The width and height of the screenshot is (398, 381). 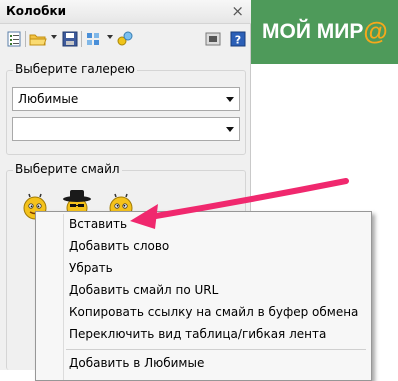 What do you see at coordinates (126, 99) in the screenshot?
I see `gallery-select: Любимые` at bounding box center [126, 99].